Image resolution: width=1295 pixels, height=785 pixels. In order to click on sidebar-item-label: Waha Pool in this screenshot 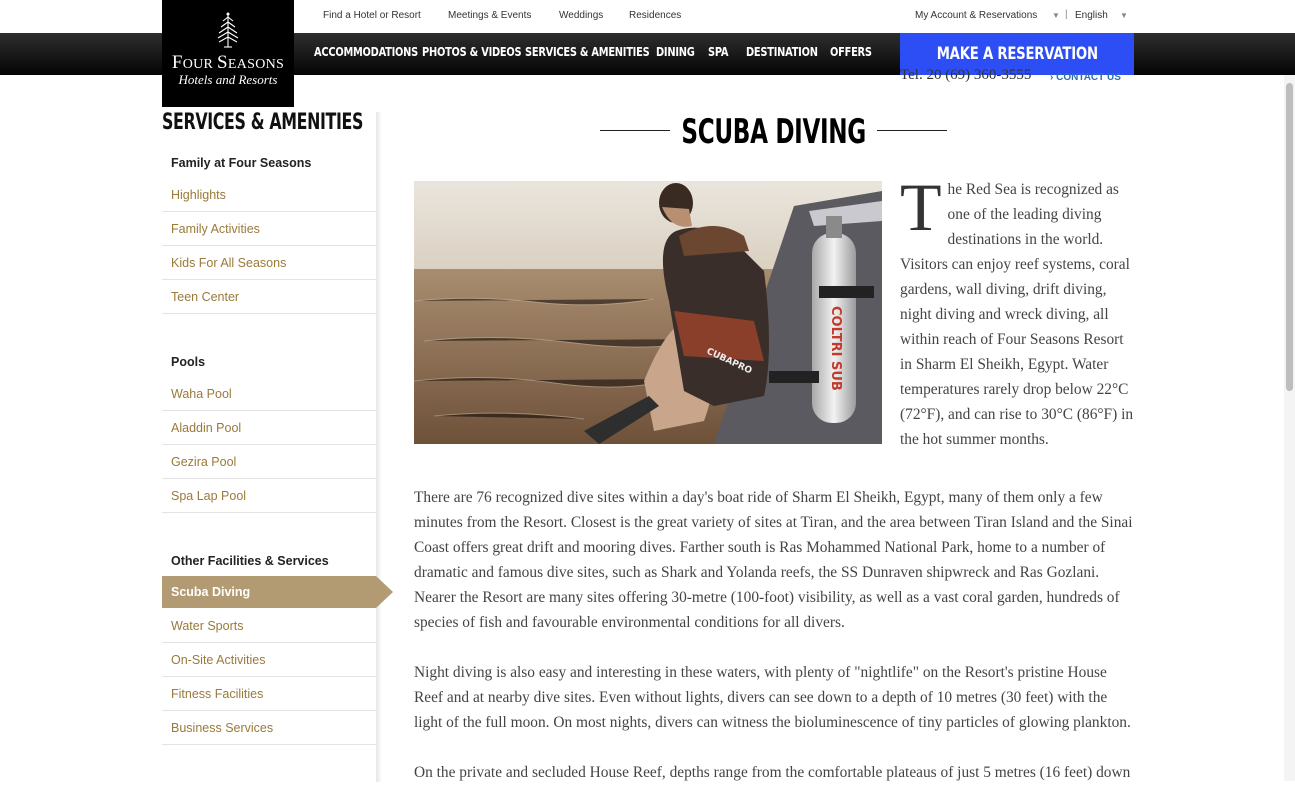, I will do `click(201, 394)`.